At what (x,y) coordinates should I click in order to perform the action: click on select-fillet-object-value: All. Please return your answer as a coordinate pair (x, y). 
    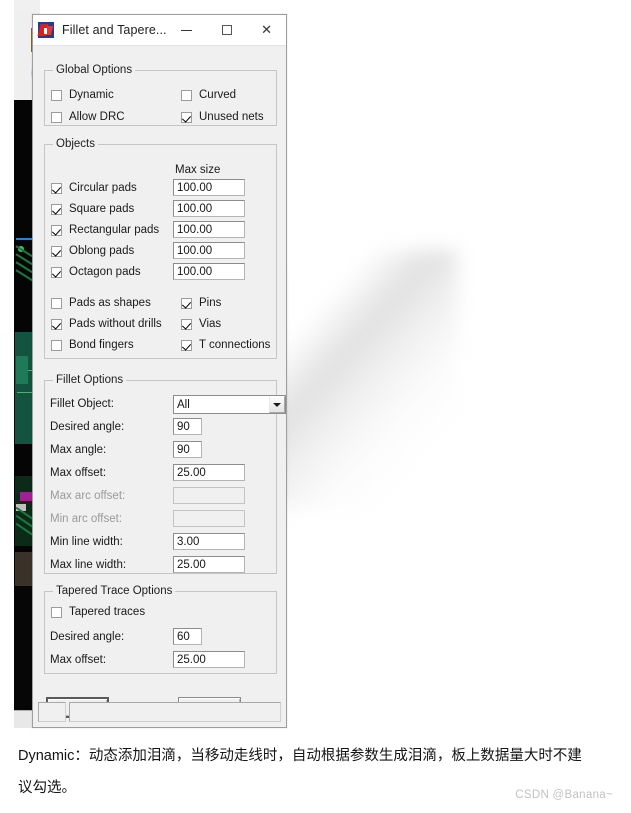
    Looking at the image, I should click on (183, 404).